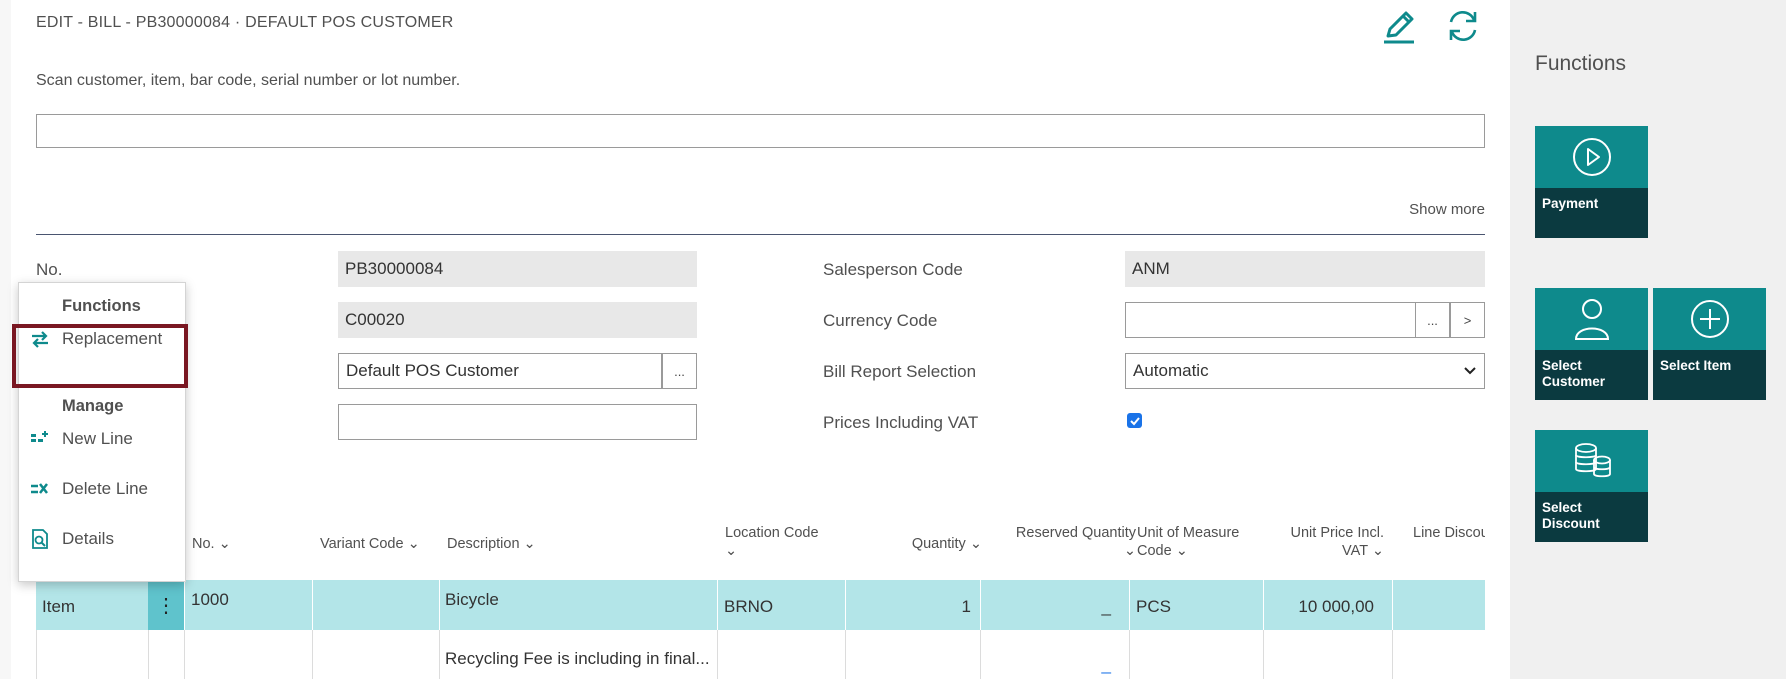 Image resolution: width=1786 pixels, height=679 pixels. I want to click on left-margin, so click(5, 339).